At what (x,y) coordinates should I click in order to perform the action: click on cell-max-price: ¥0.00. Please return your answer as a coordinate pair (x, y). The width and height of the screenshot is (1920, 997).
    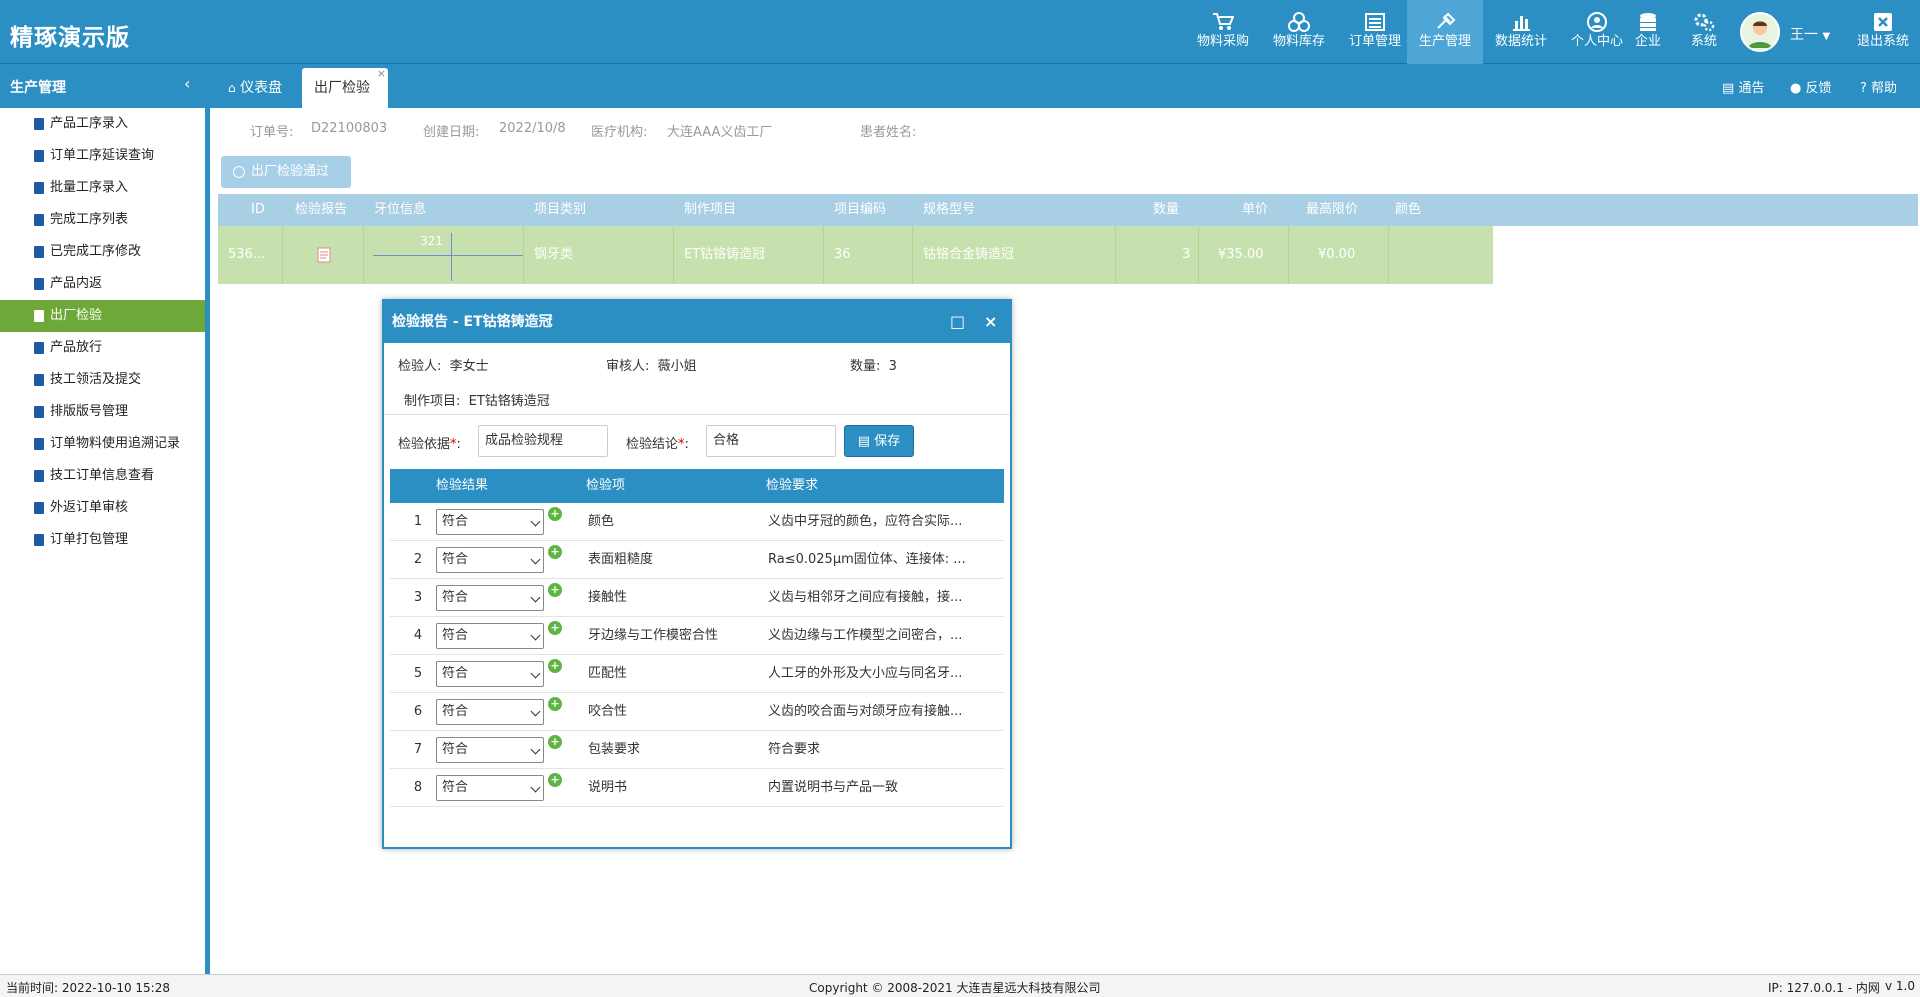
    Looking at the image, I should click on (1337, 254).